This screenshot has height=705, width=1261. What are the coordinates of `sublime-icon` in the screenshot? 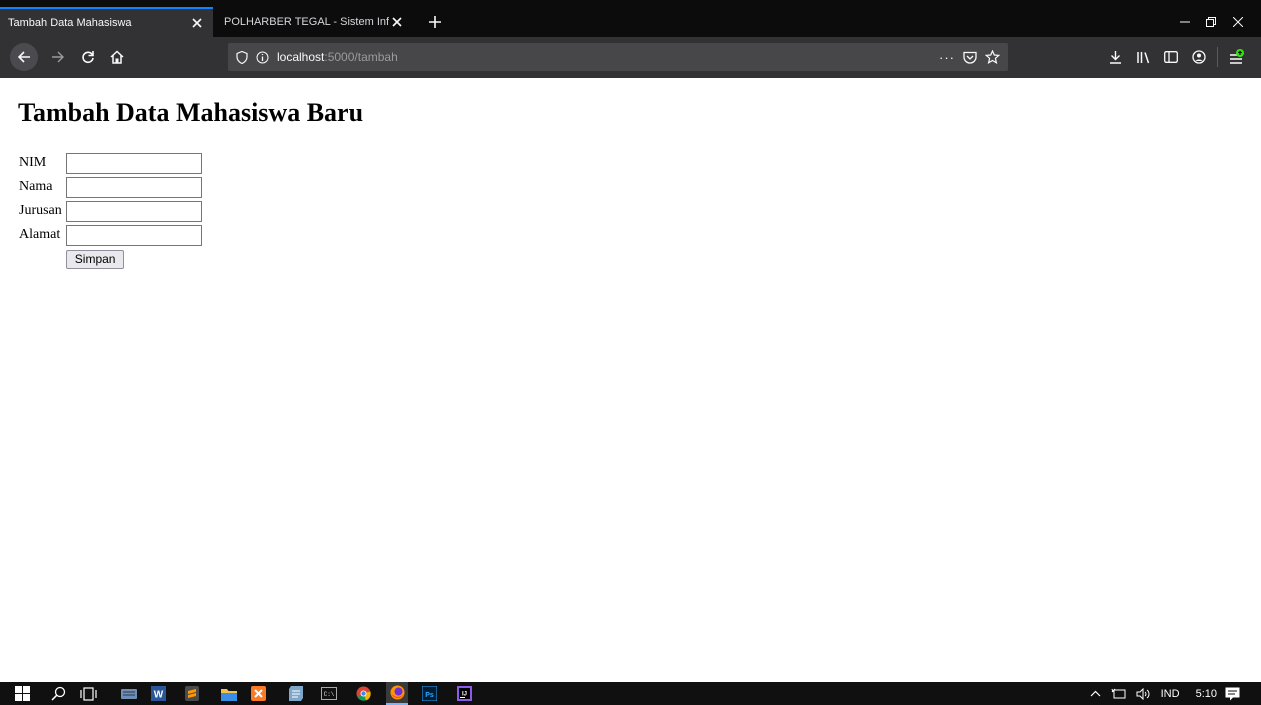 It's located at (191, 693).